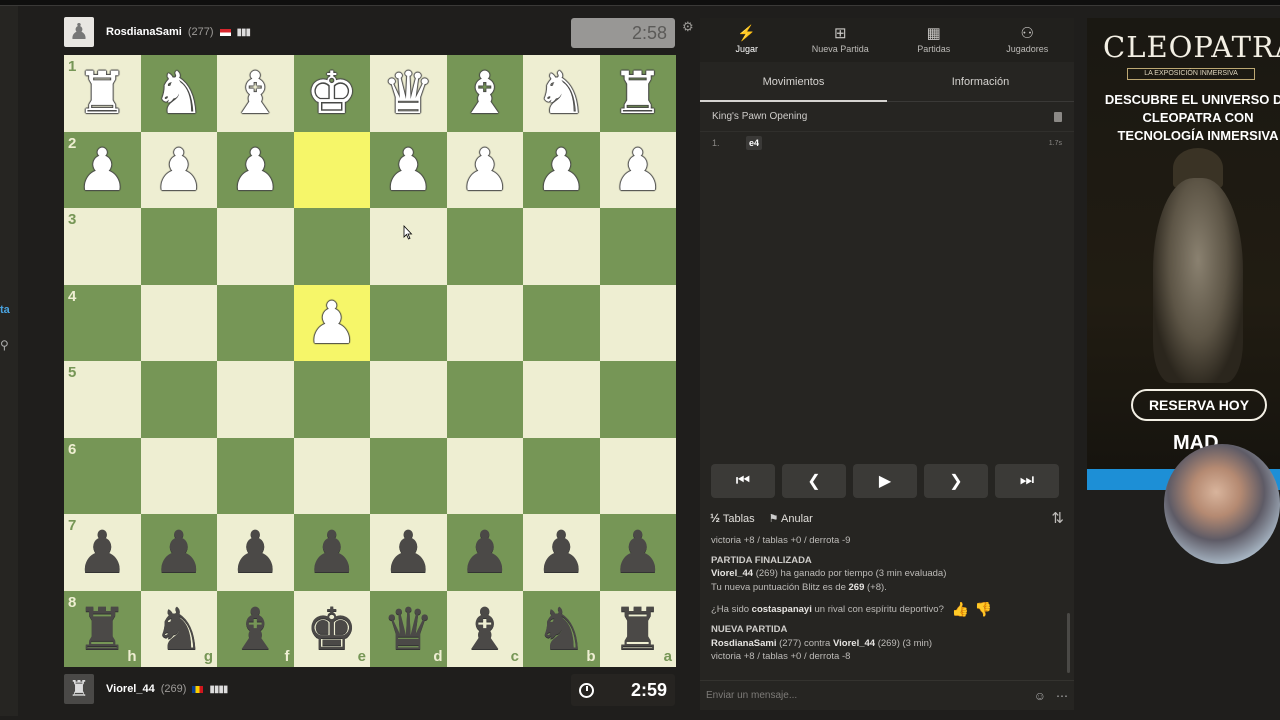  Describe the element at coordinates (255, 399) in the screenshot. I see `square-f5` at that location.